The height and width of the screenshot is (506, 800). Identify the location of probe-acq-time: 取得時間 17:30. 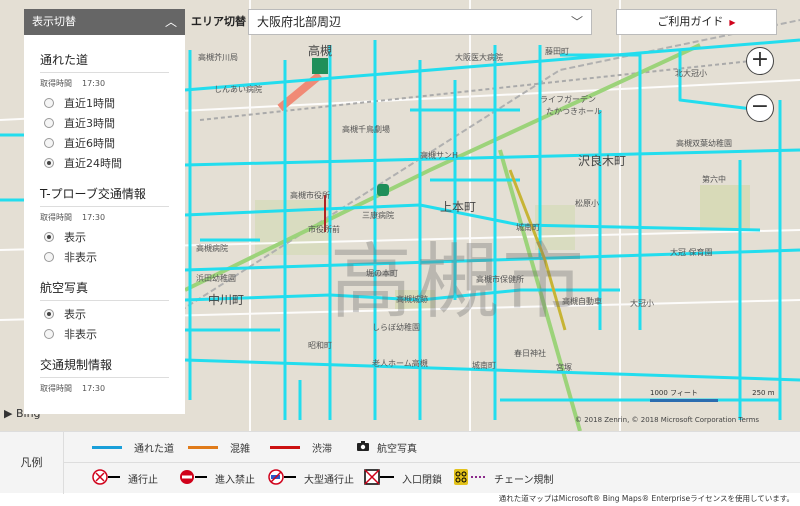
(73, 217).